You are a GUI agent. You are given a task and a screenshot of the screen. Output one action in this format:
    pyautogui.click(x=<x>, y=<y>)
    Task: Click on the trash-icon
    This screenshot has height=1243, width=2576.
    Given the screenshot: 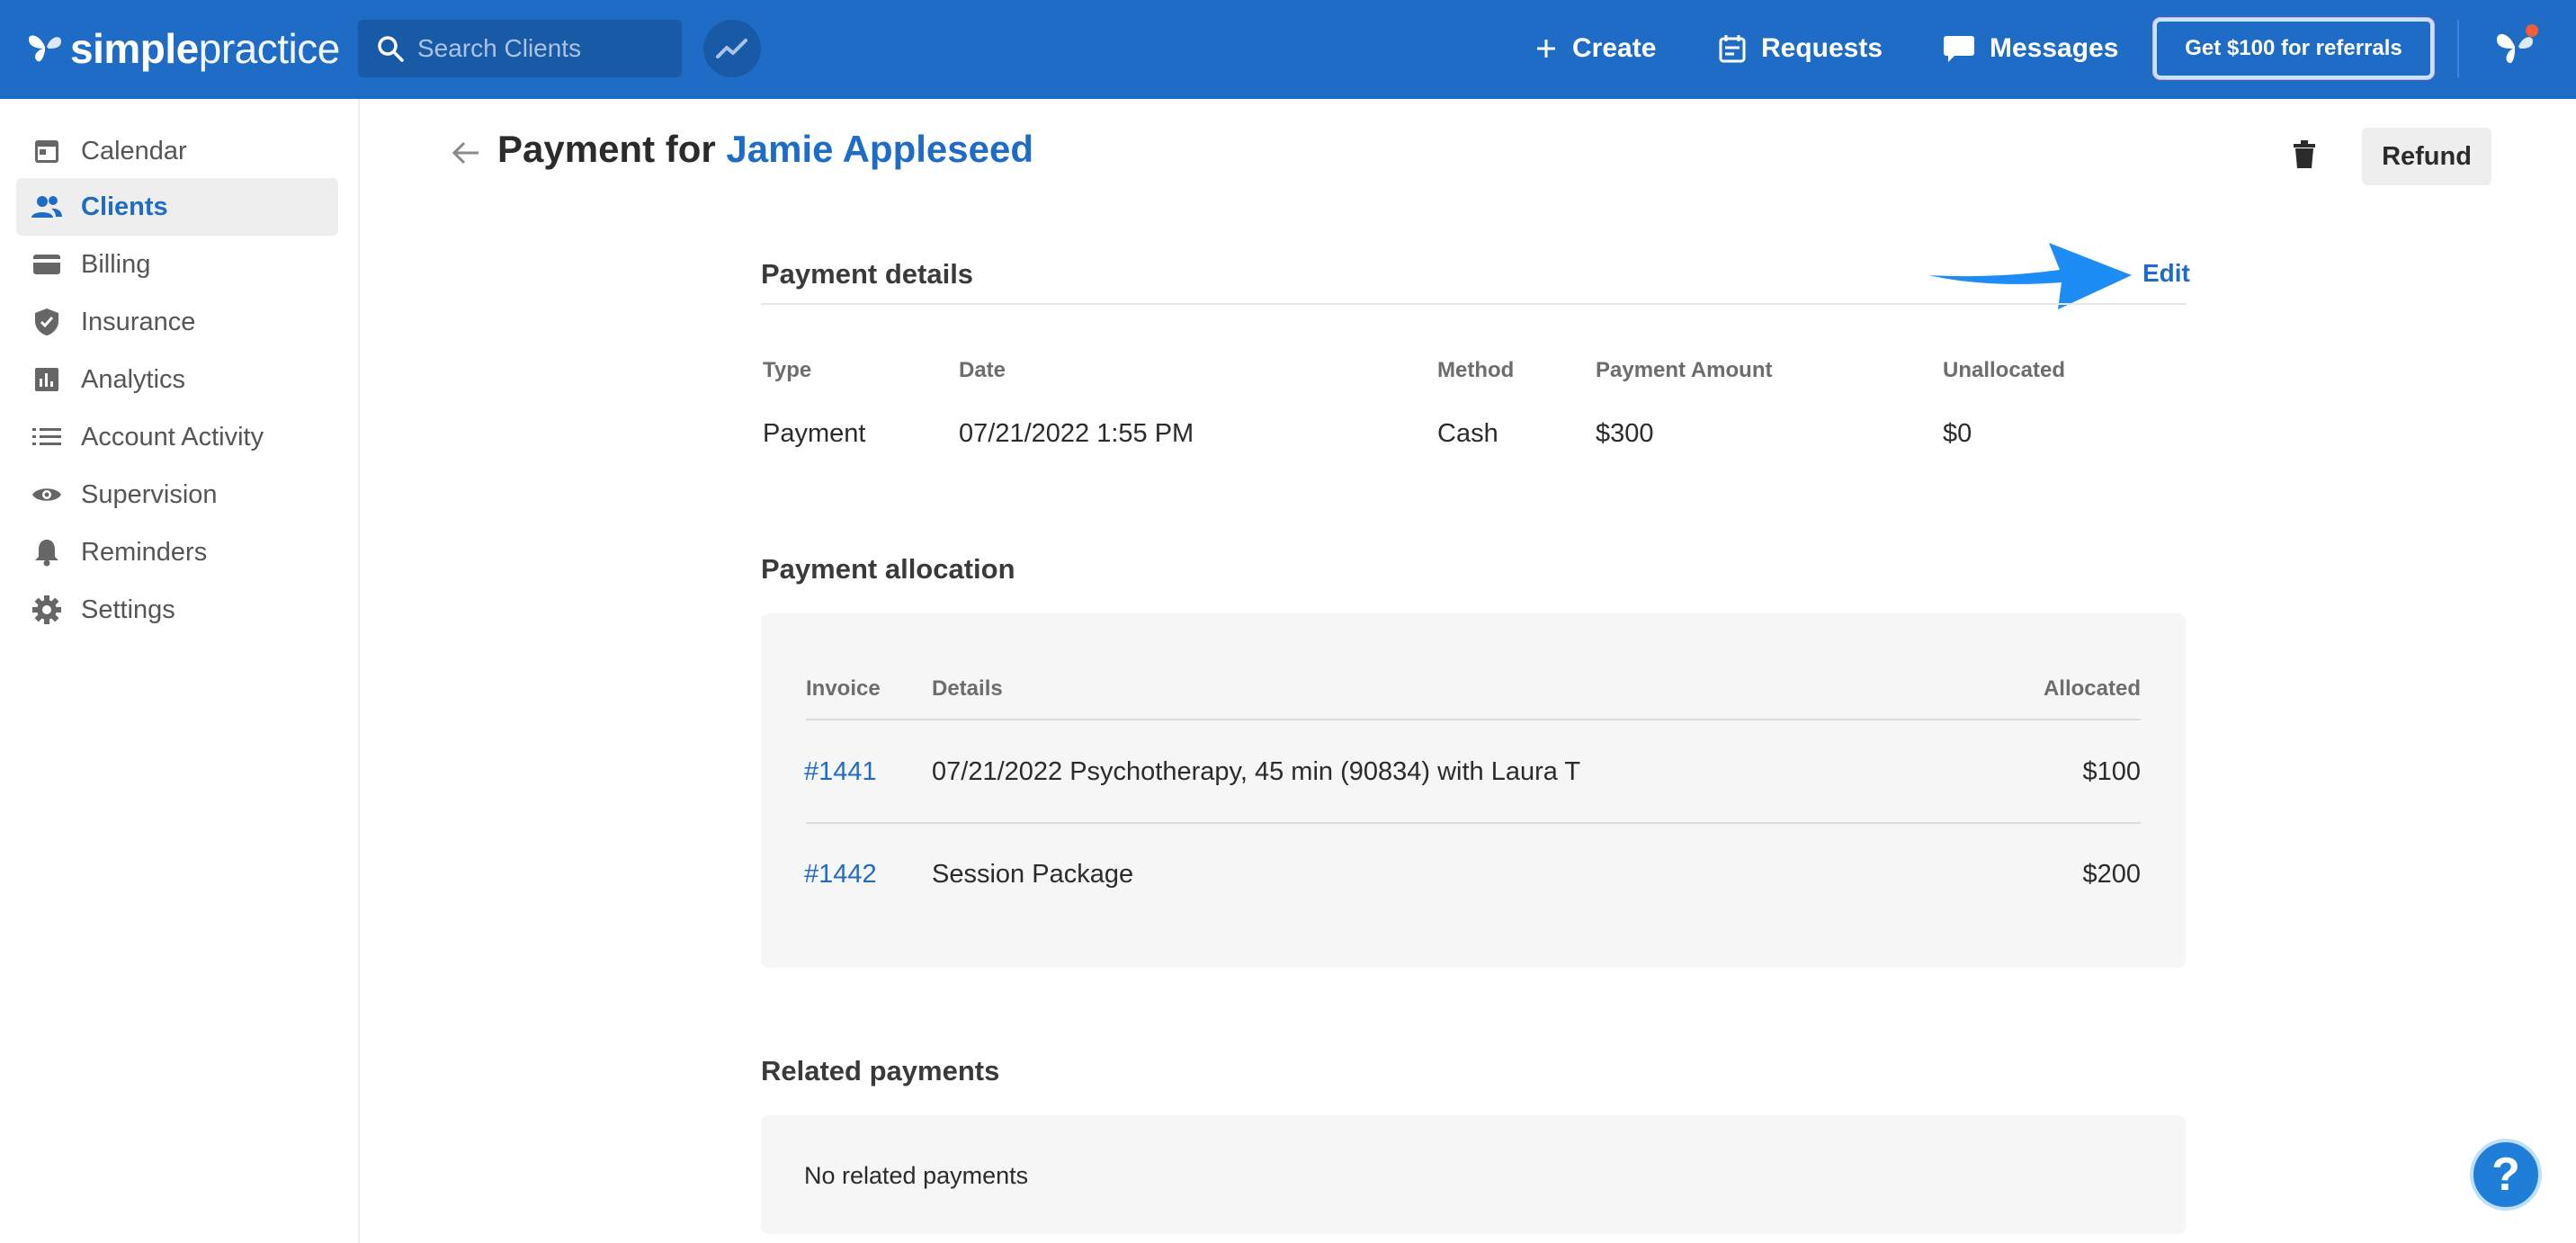 What is the action you would take?
    pyautogui.click(x=2304, y=154)
    